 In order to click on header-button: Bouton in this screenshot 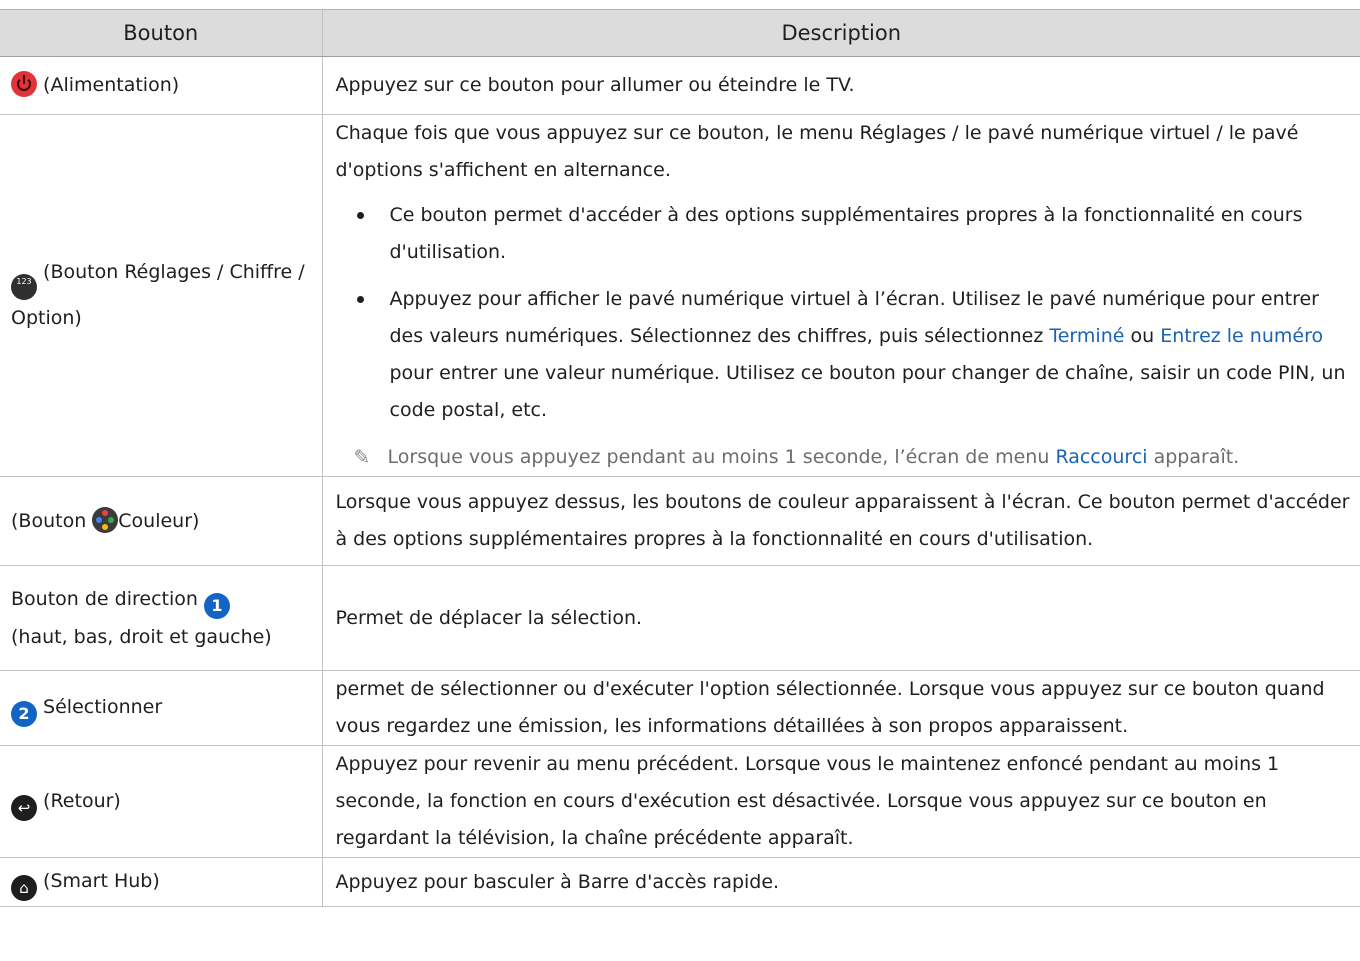, I will do `click(161, 33)`.